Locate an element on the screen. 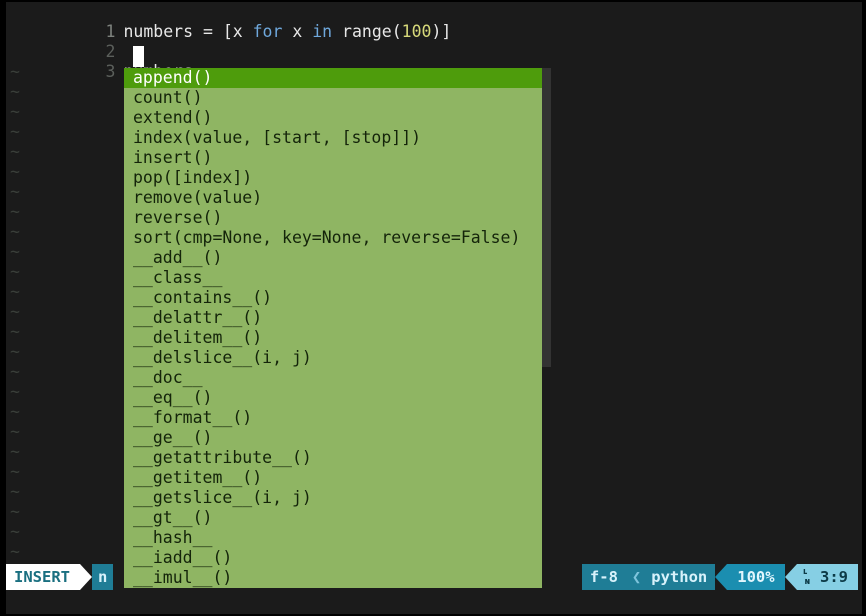 The height and width of the screenshot is (616, 866). completion-item: sort(cmp=None, key=None, reverse=False) is located at coordinates (333, 238).